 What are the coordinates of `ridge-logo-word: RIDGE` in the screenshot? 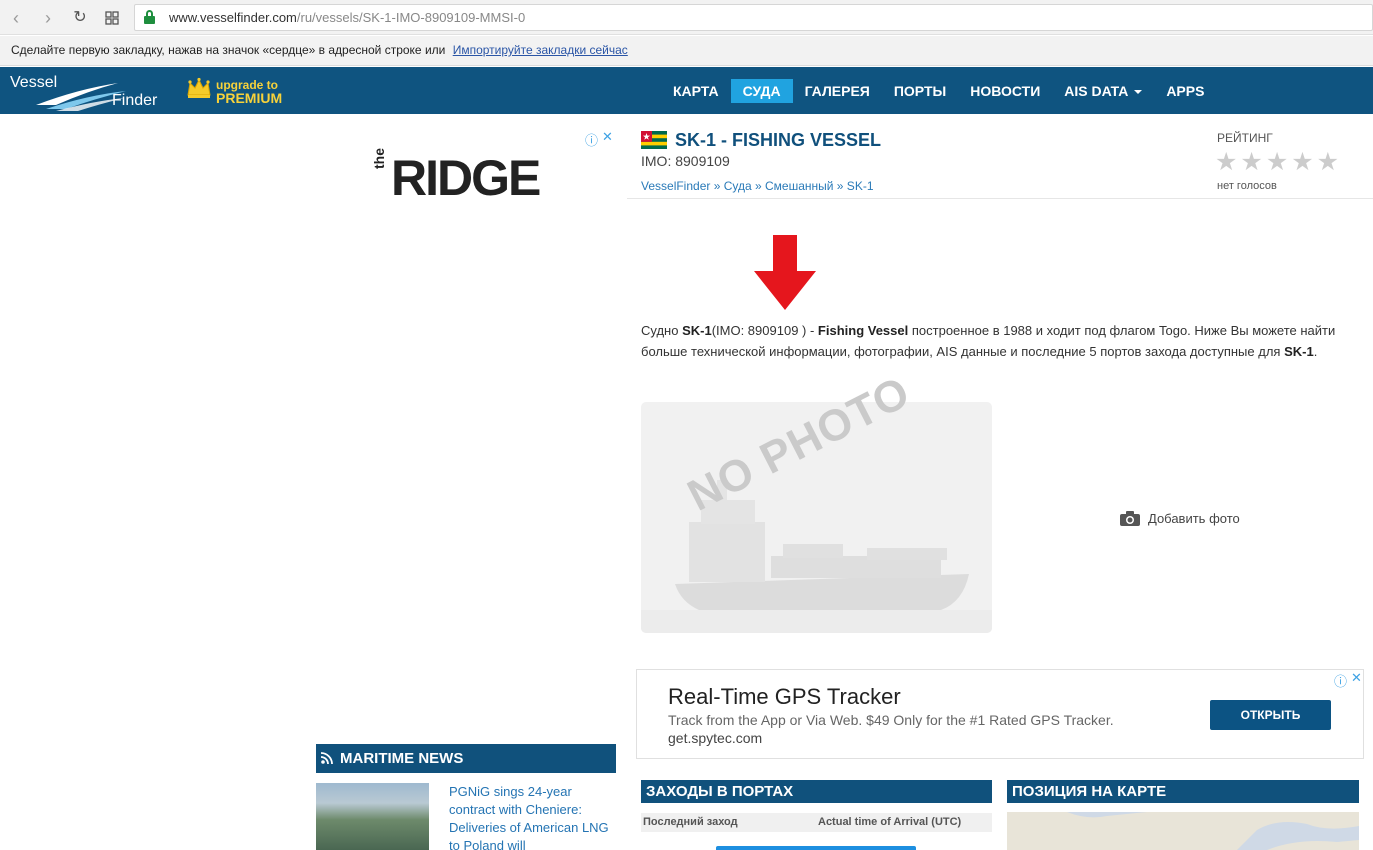 It's located at (466, 178).